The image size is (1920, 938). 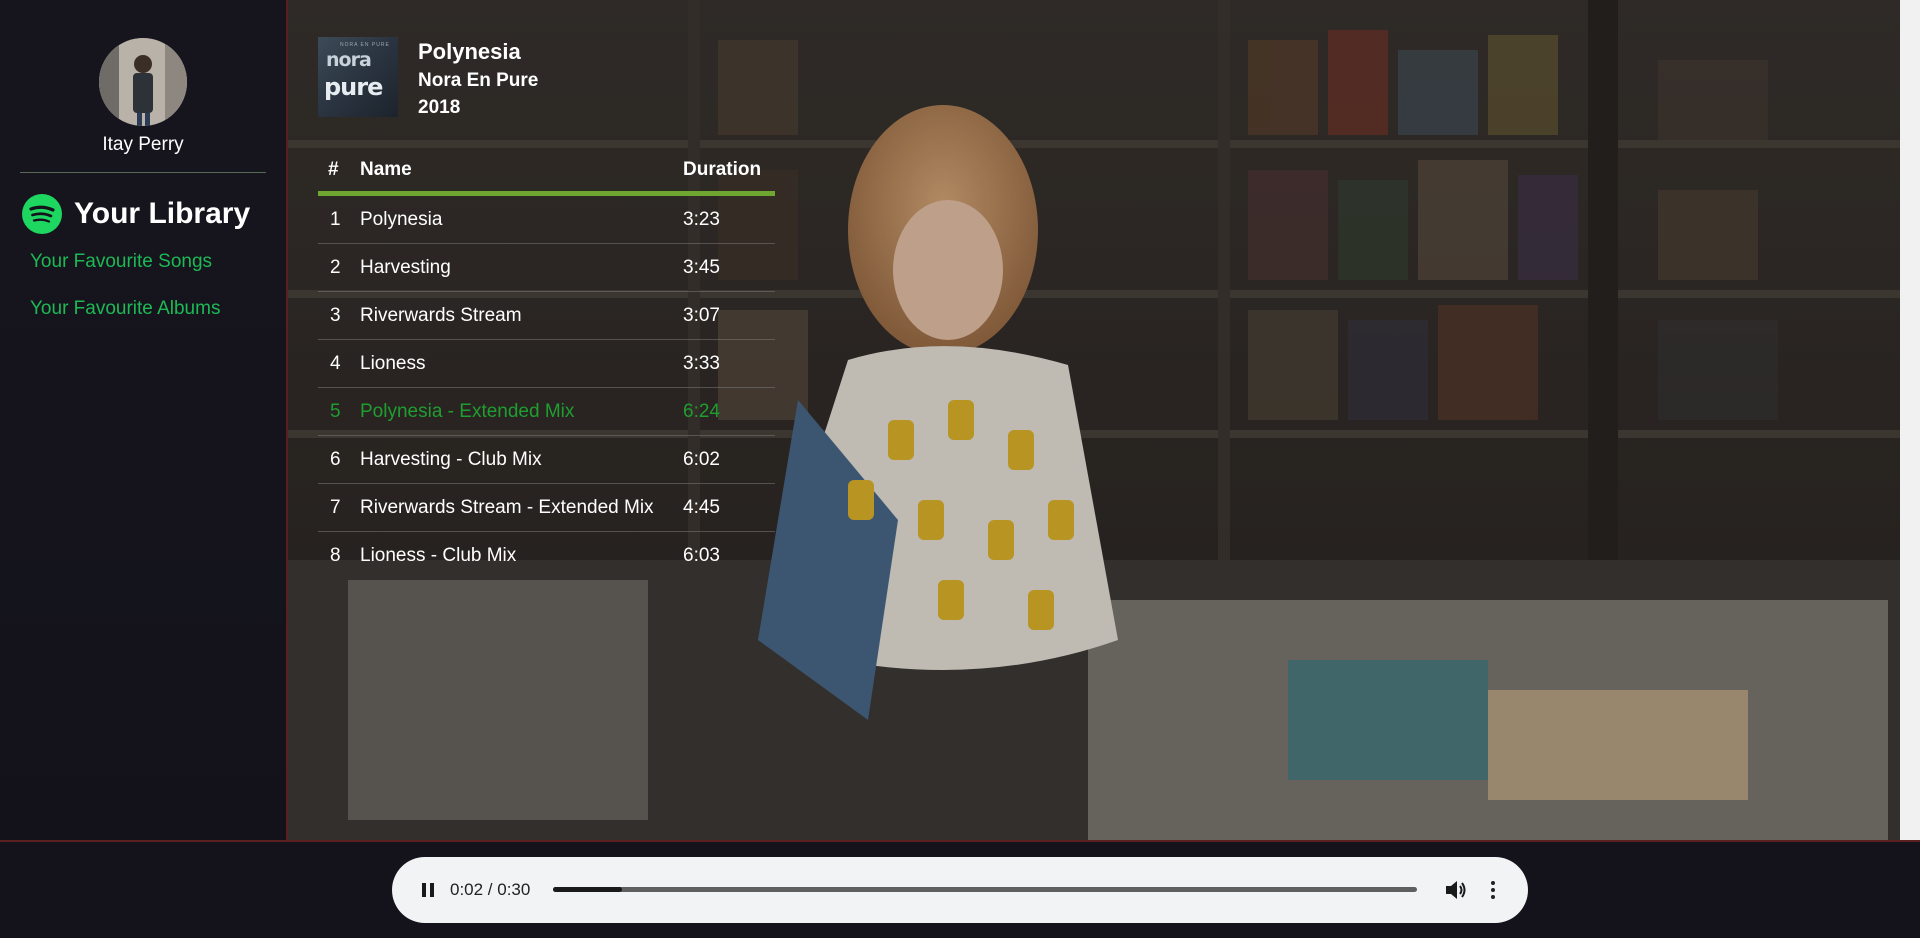 I want to click on spotify-icon, so click(x=42, y=214).